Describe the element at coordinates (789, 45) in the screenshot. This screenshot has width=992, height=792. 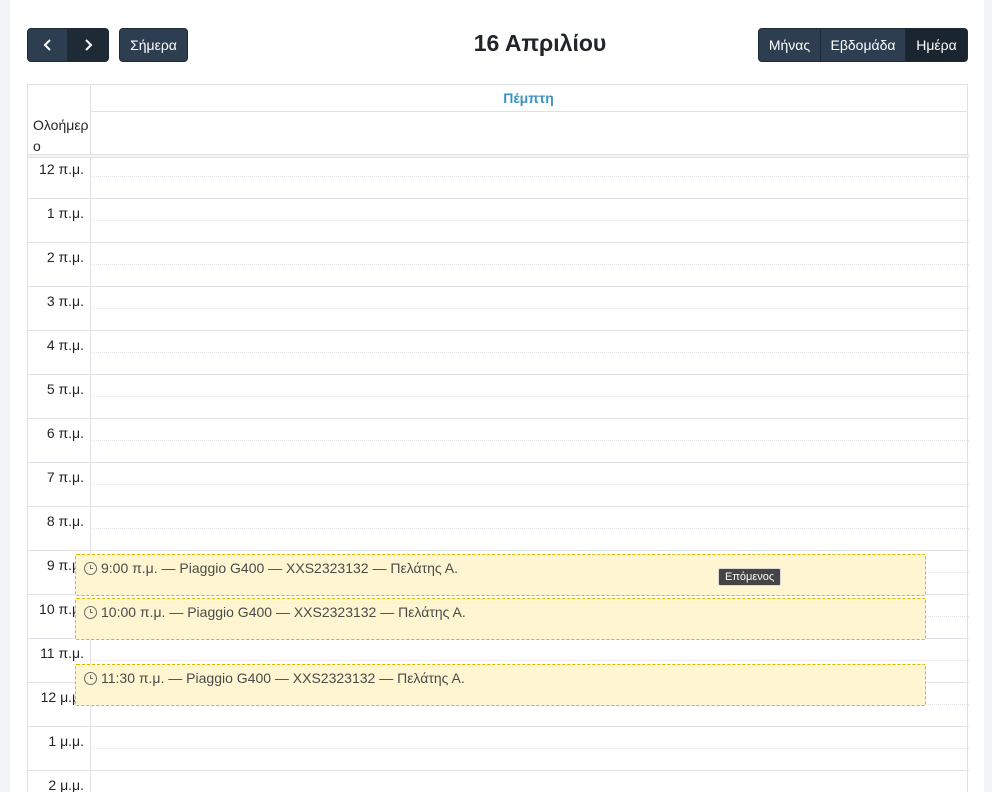
I see `month-view-button: Μήνας` at that location.